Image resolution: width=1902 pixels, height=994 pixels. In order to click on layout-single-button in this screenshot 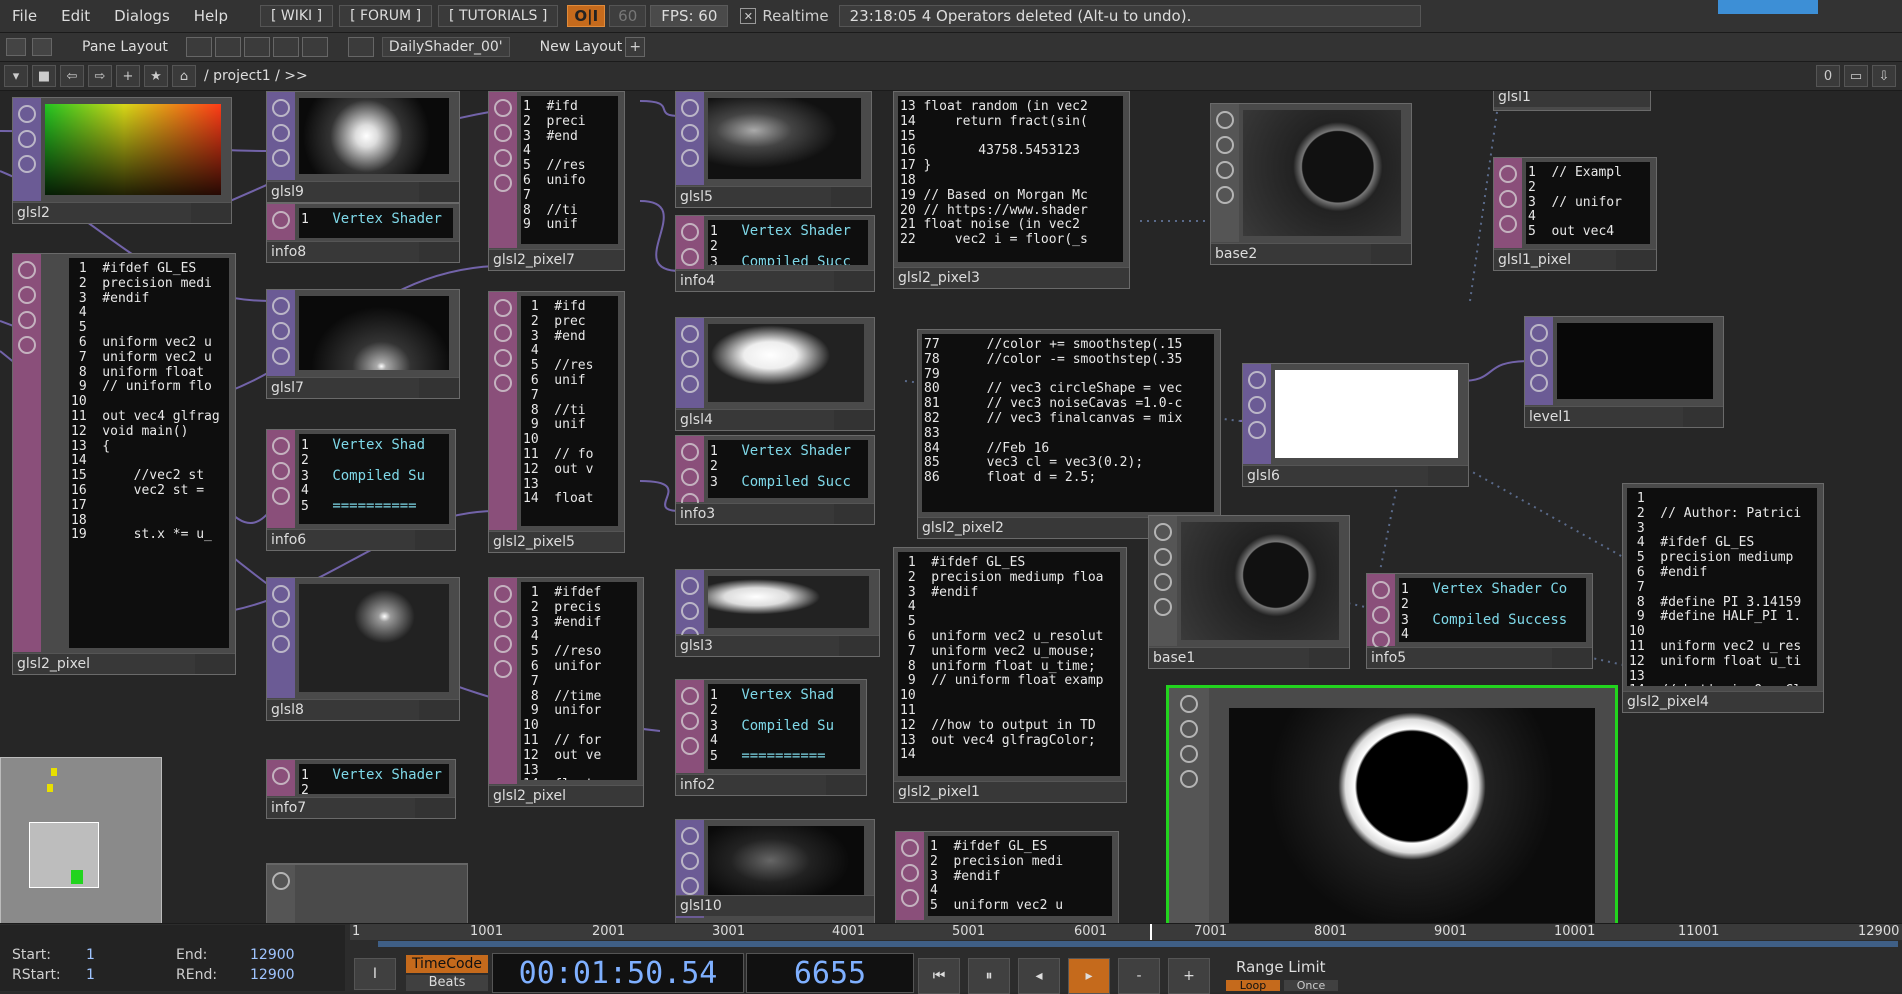, I will do `click(198, 47)`.